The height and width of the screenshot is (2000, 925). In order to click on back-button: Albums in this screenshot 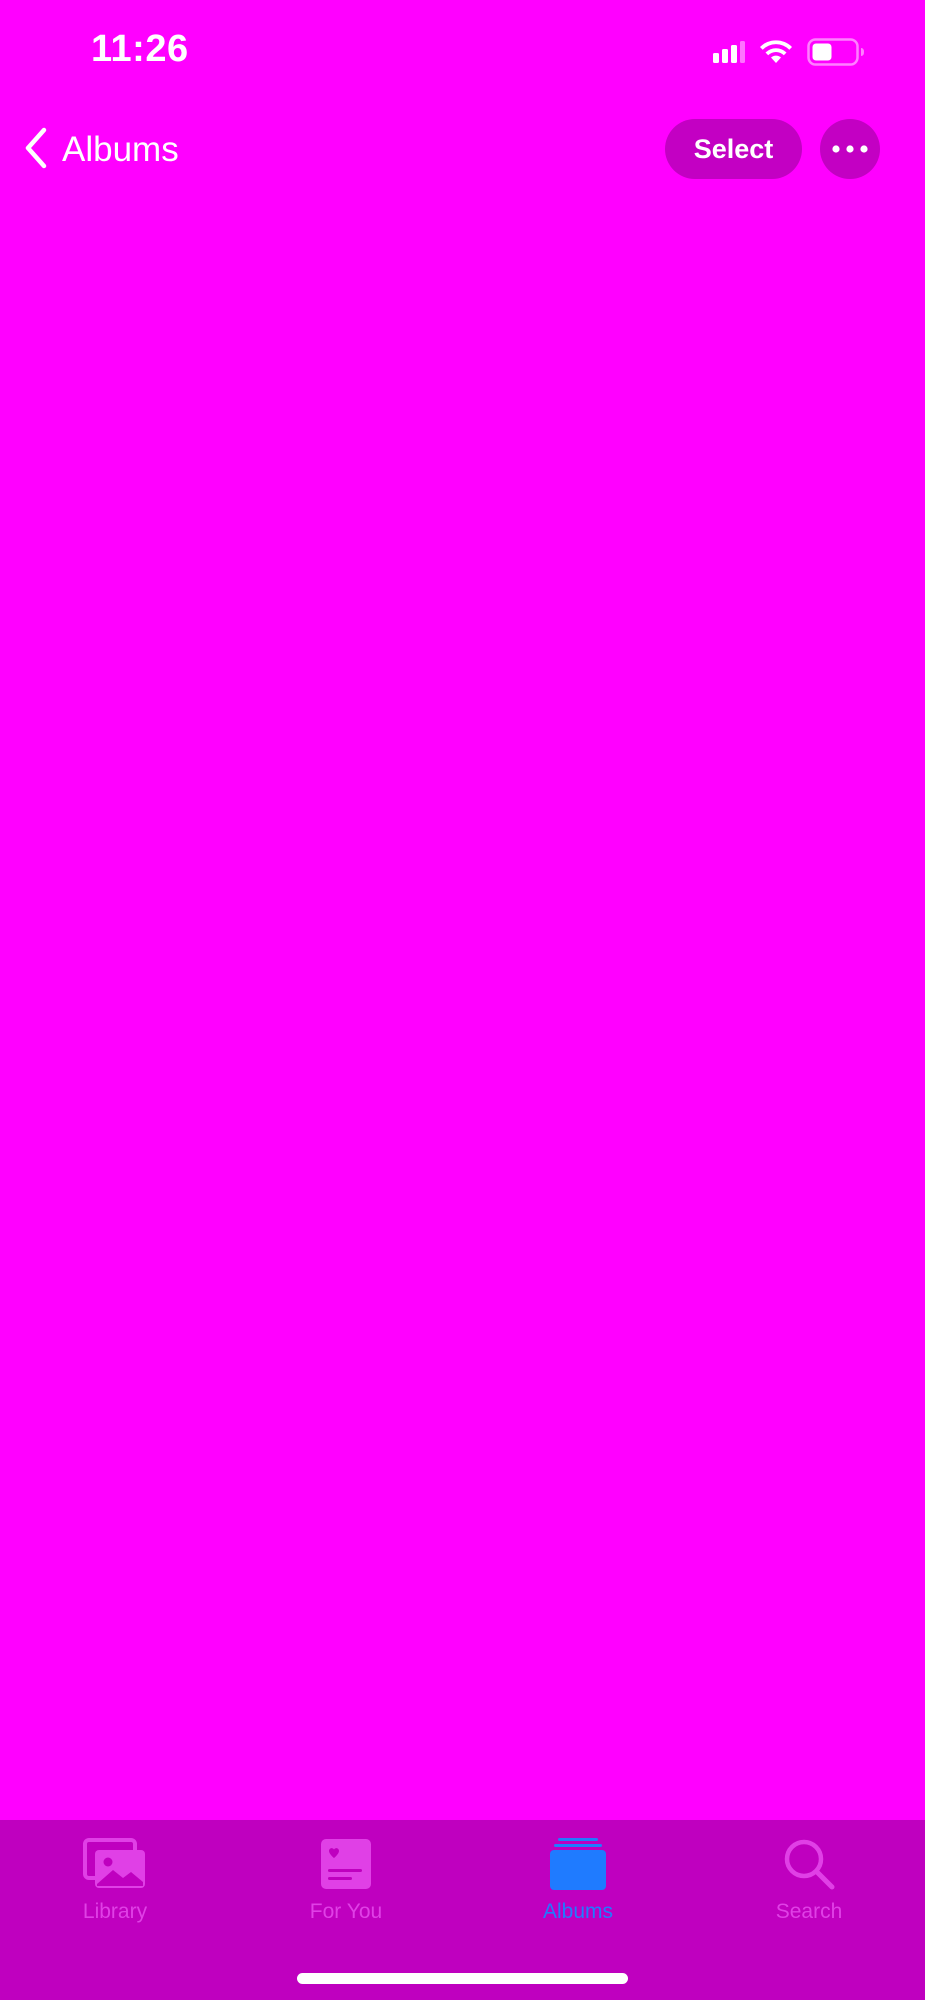, I will do `click(101, 150)`.